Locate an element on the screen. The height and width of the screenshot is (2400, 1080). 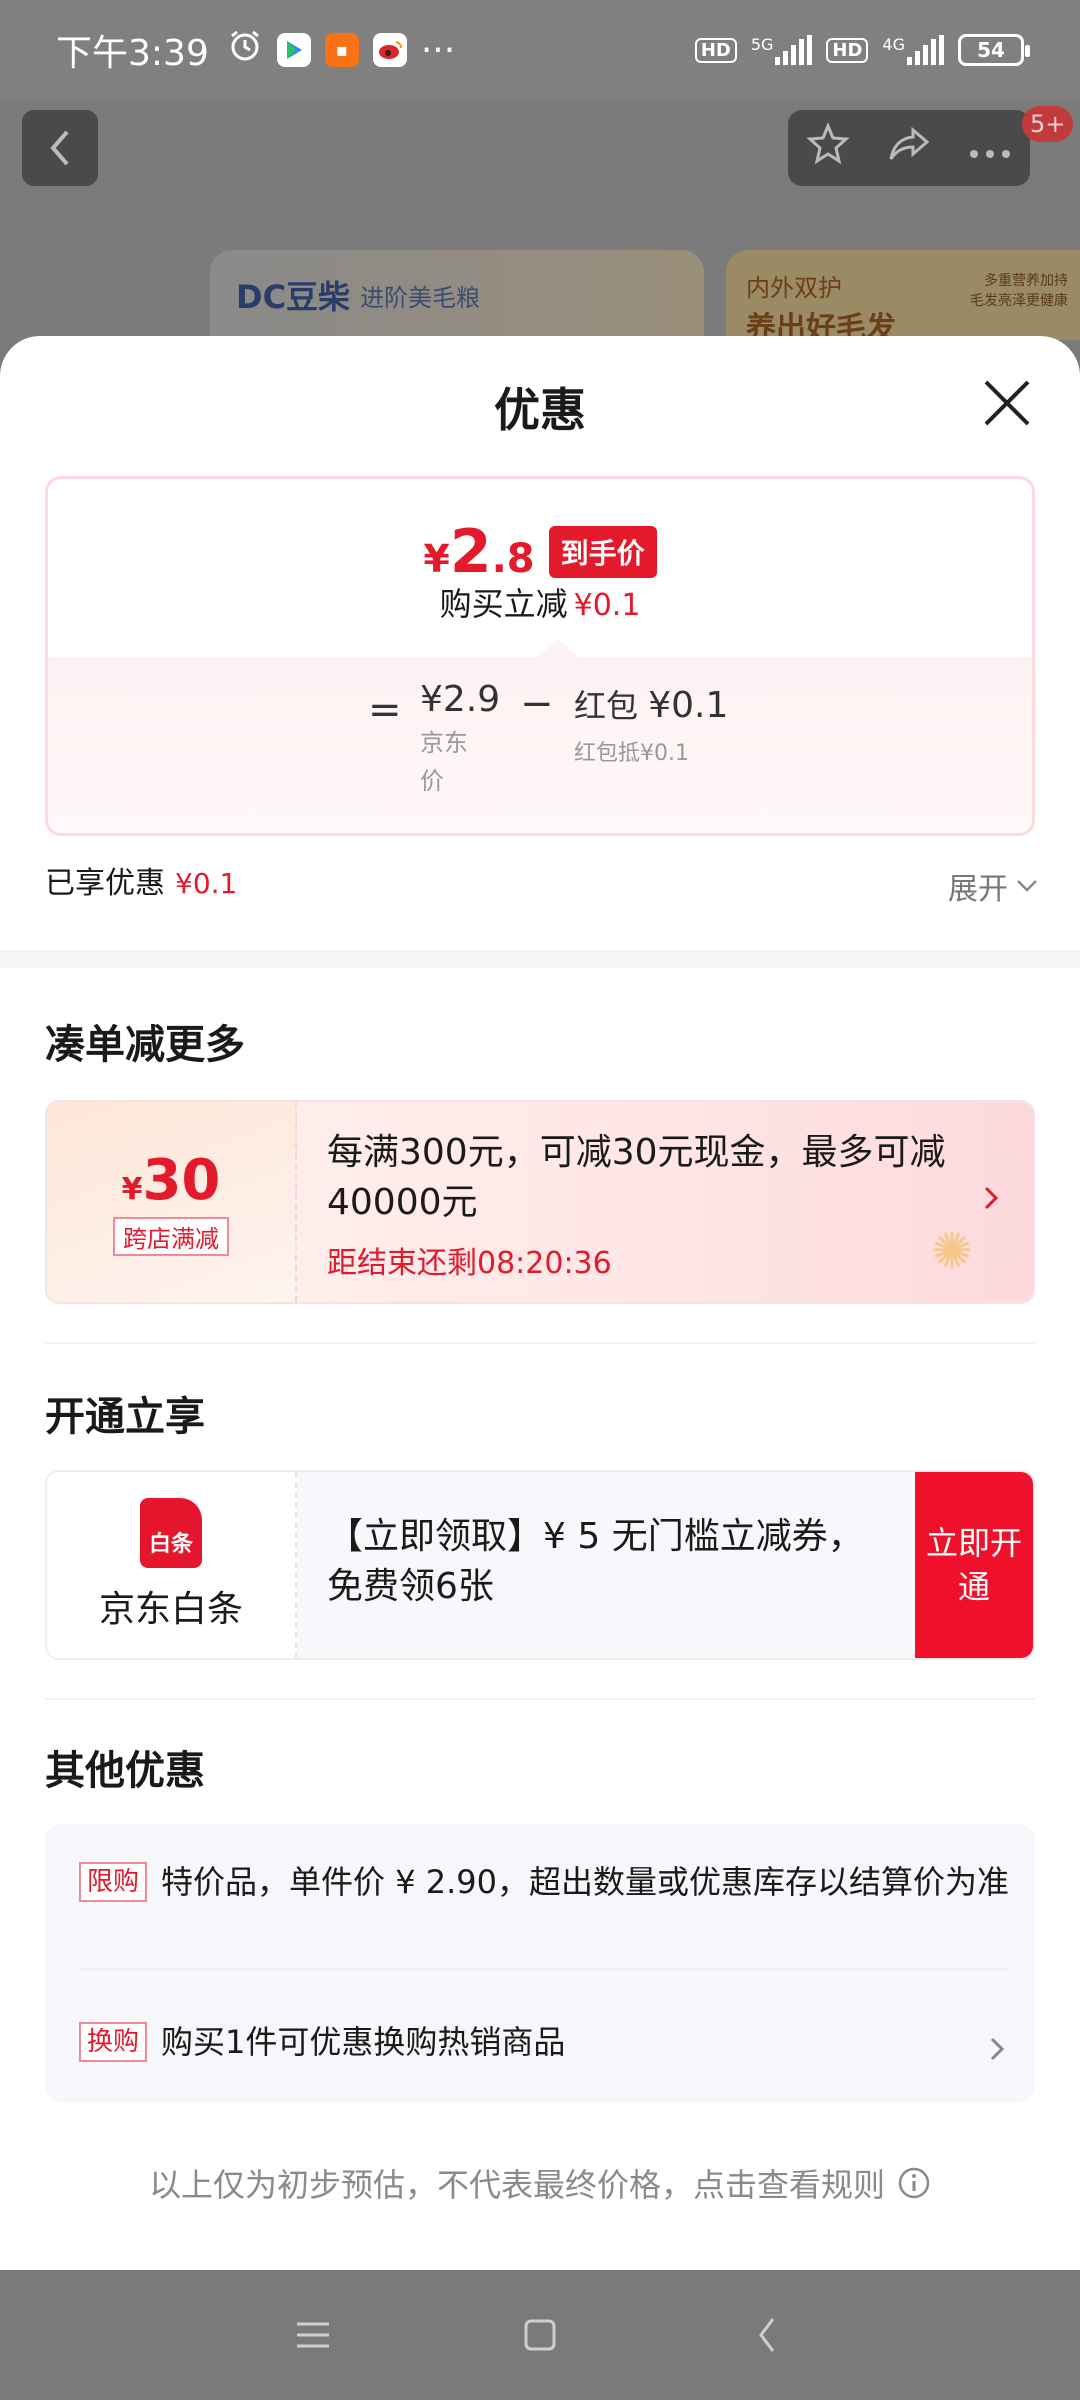
weibo-icon is located at coordinates (389, 50).